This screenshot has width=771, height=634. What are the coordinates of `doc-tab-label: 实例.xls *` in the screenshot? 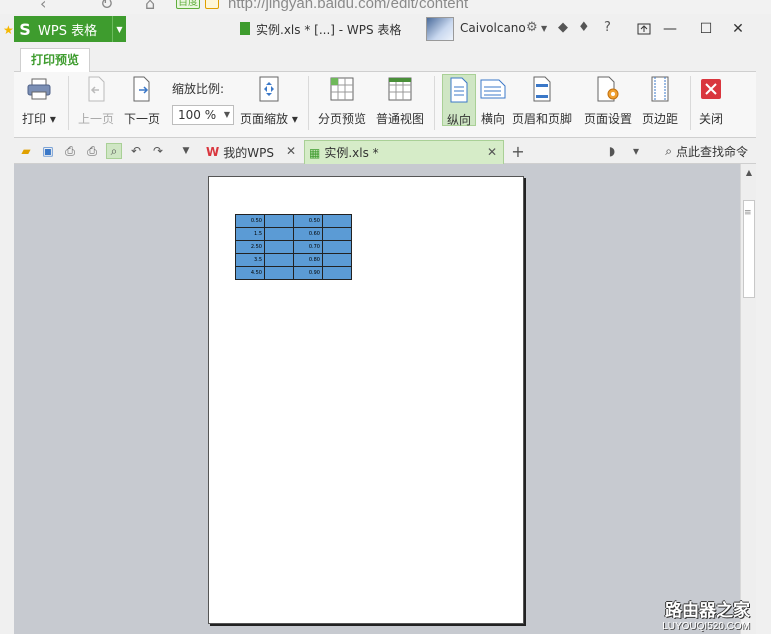 It's located at (351, 153).